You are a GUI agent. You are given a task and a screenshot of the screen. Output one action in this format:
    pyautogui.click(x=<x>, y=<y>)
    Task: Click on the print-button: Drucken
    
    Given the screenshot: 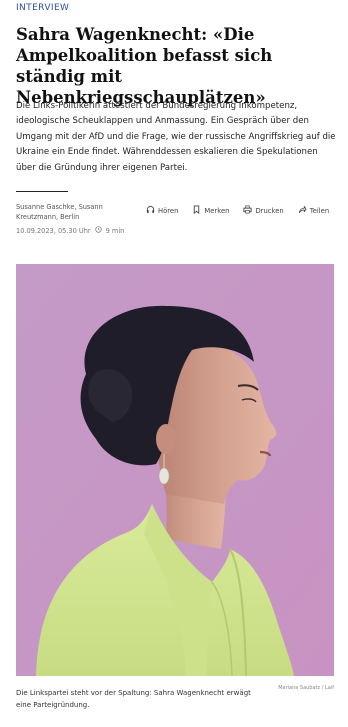 What is the action you would take?
    pyautogui.click(x=263, y=210)
    